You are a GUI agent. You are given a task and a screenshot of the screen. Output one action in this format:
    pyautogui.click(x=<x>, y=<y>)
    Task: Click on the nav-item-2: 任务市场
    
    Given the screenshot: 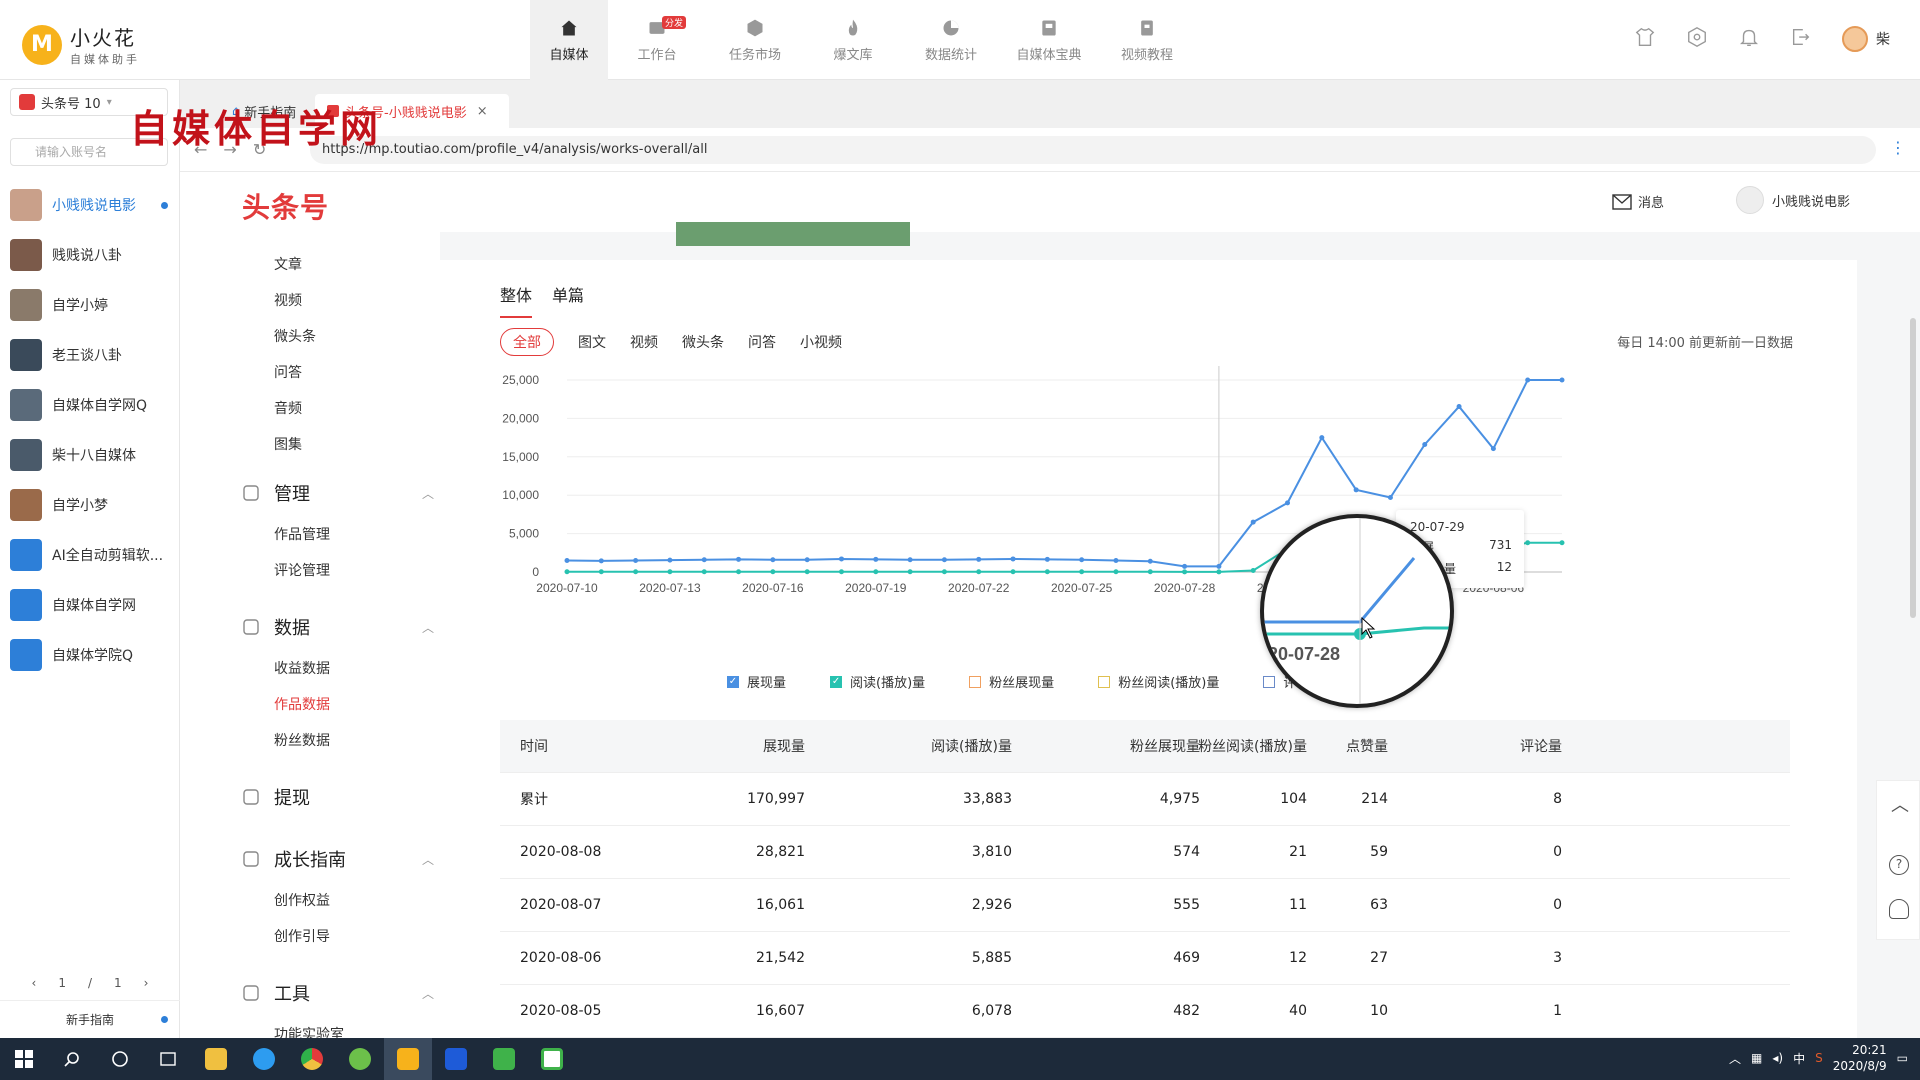 What is the action you would take?
    pyautogui.click(x=755, y=40)
    